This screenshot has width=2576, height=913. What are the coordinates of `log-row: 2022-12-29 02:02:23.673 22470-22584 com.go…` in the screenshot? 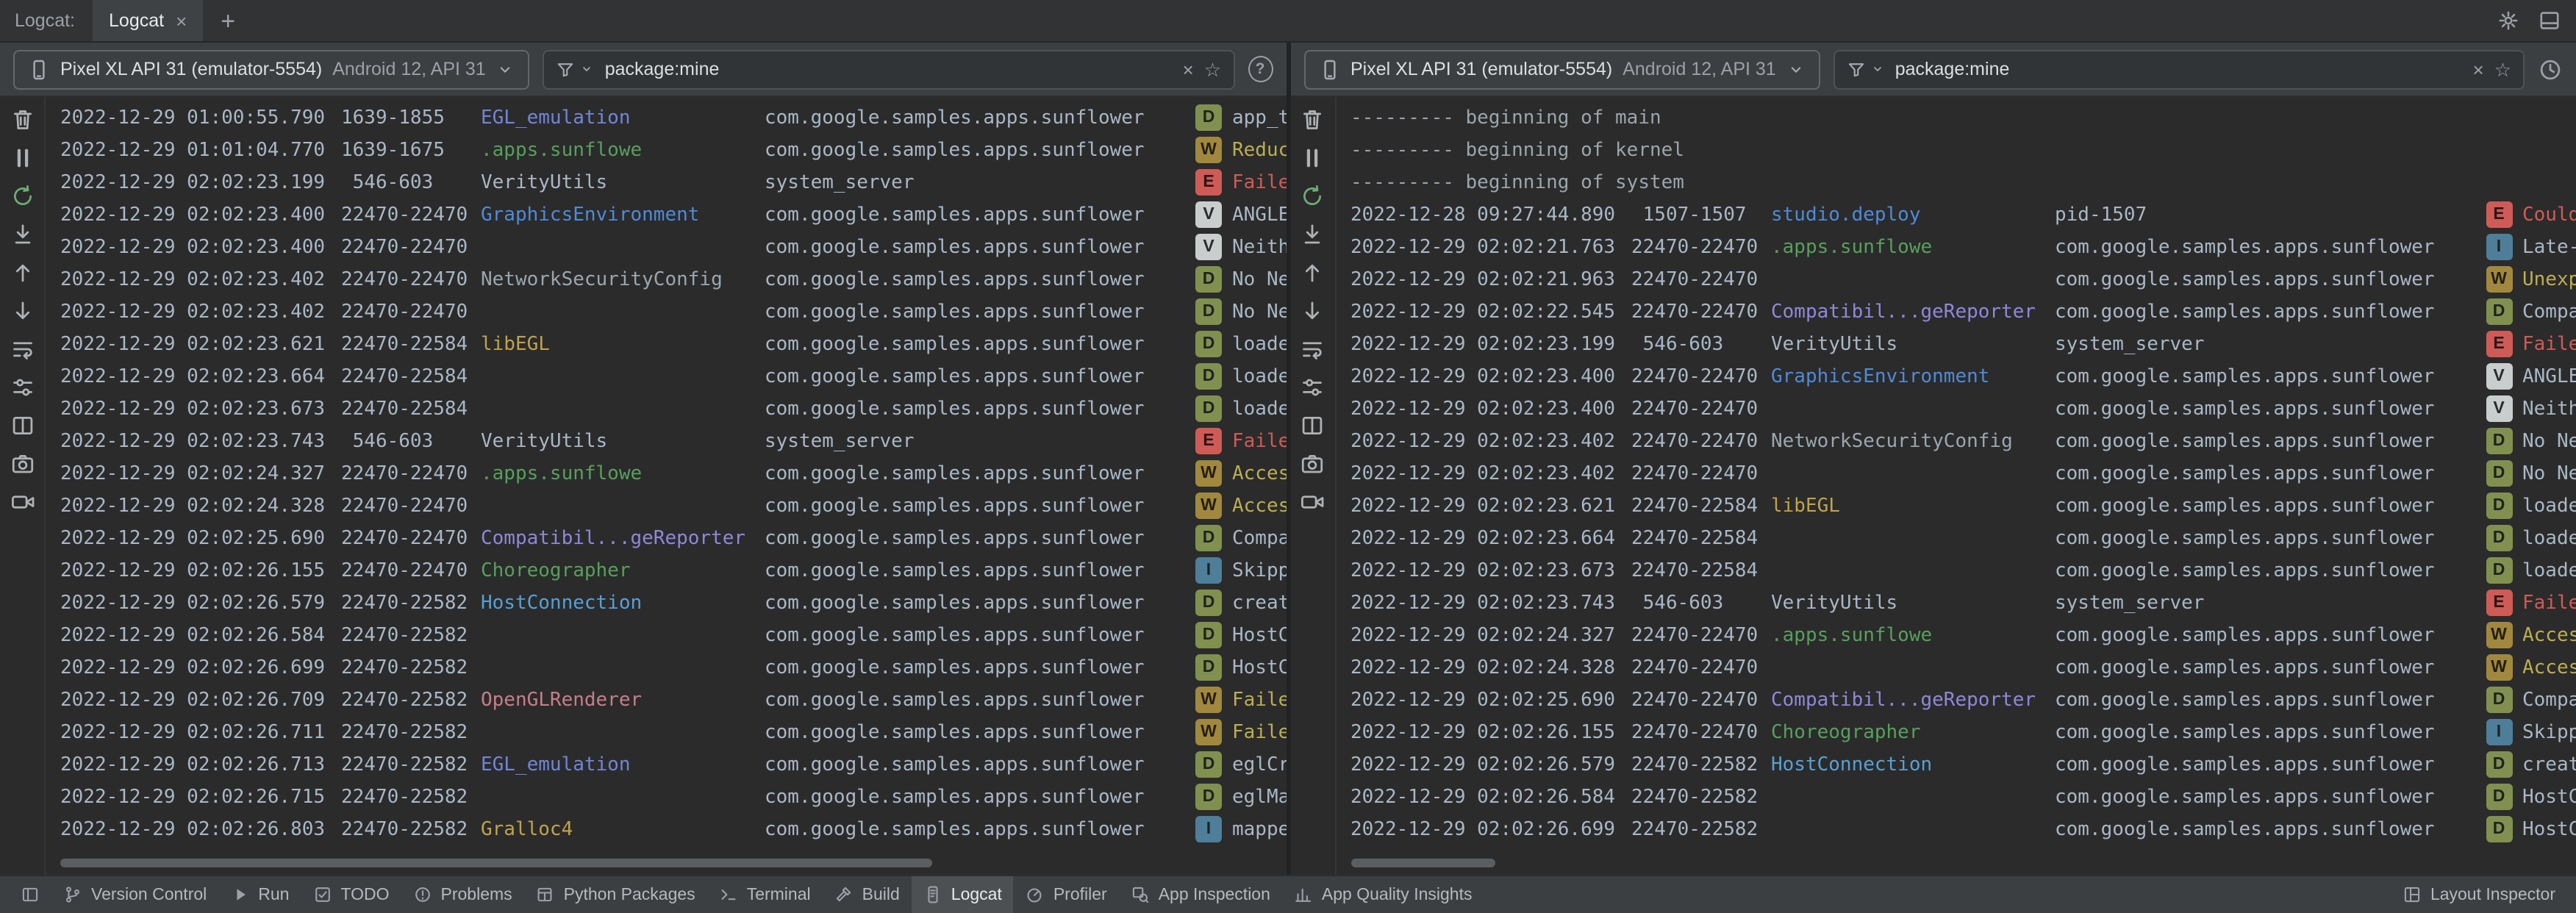 It's located at (666, 409).